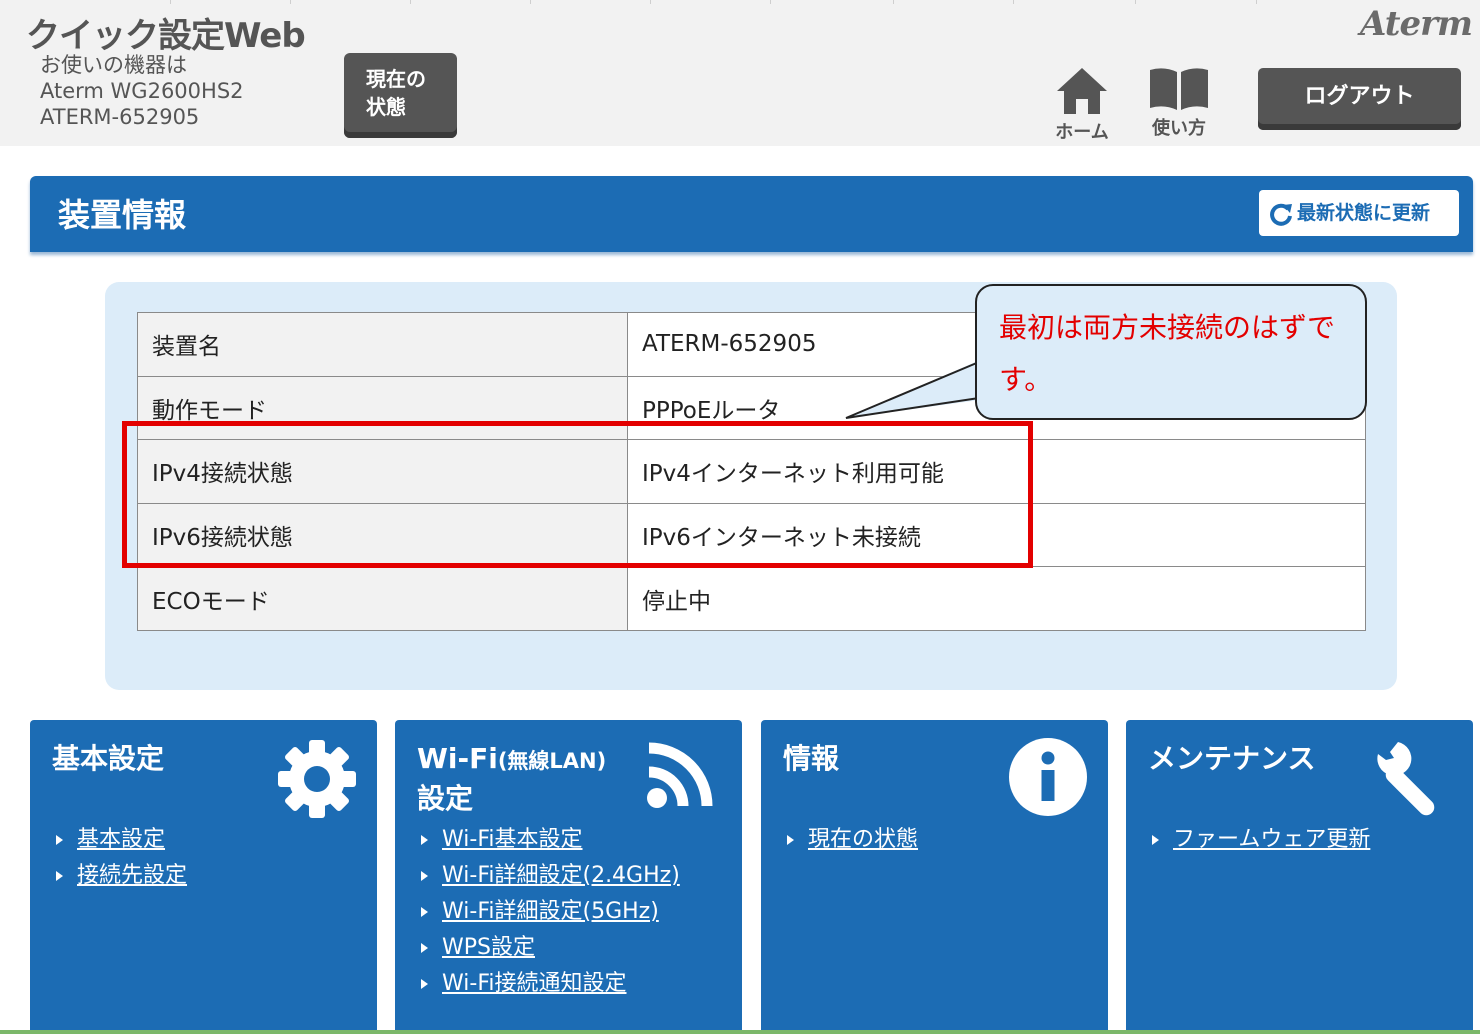 The image size is (1480, 1034). What do you see at coordinates (740, 2) in the screenshot?
I see `top-ticks` at bounding box center [740, 2].